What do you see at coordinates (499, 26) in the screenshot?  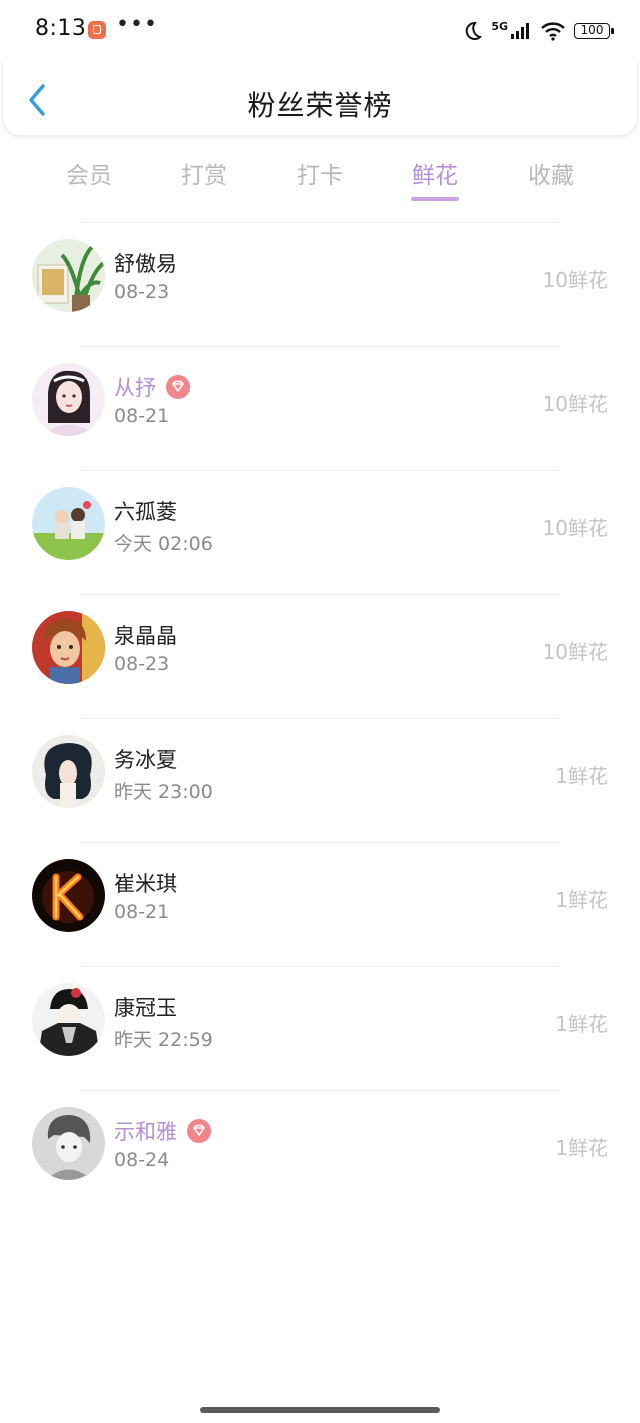 I see `network-type-label: 5G` at bounding box center [499, 26].